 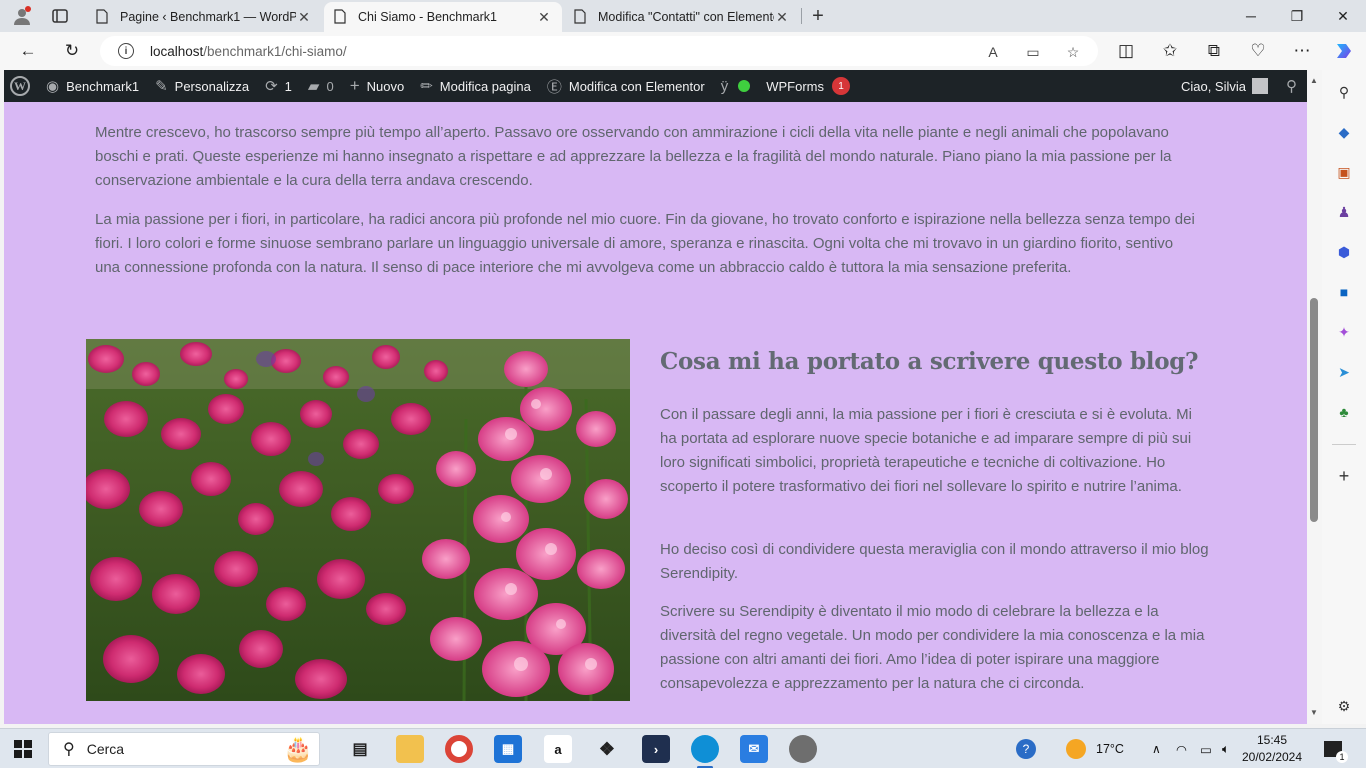 I want to click on microsoft-store-icon: ▦, so click(x=508, y=749).